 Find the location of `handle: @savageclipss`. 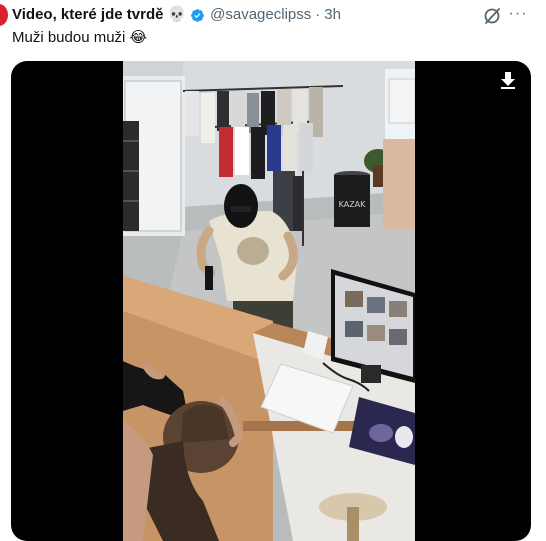

handle: @savageclipss is located at coordinates (260, 15).